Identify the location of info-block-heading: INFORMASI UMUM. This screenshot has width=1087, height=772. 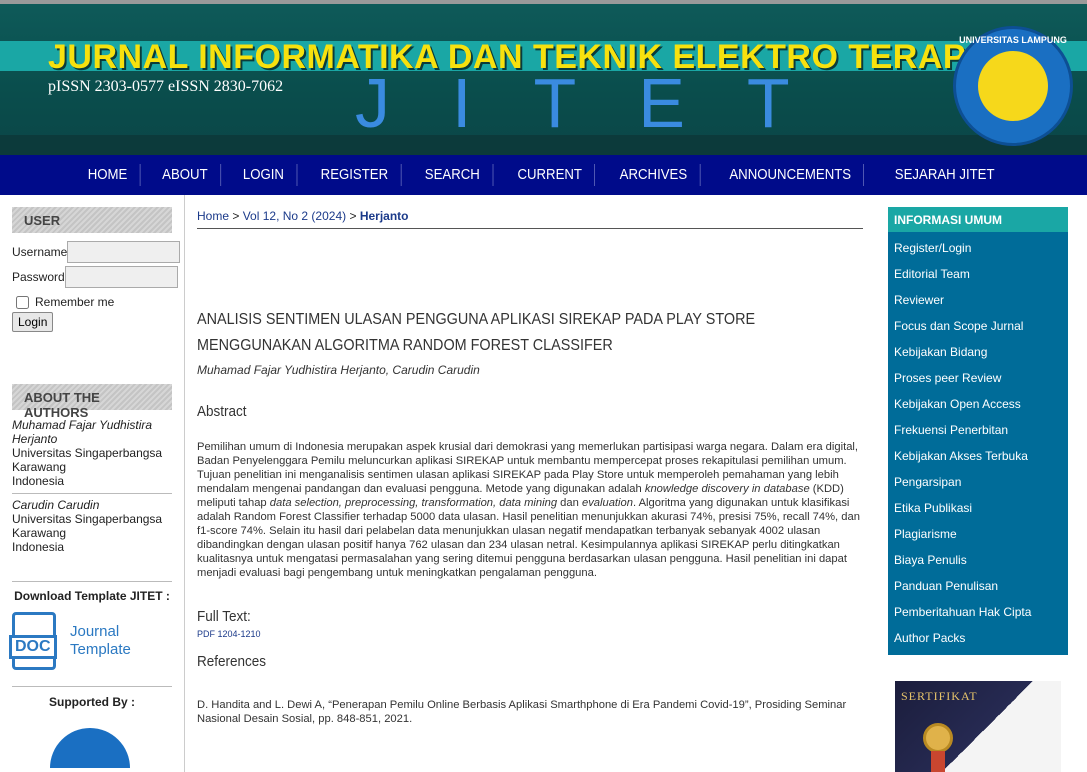
(978, 219).